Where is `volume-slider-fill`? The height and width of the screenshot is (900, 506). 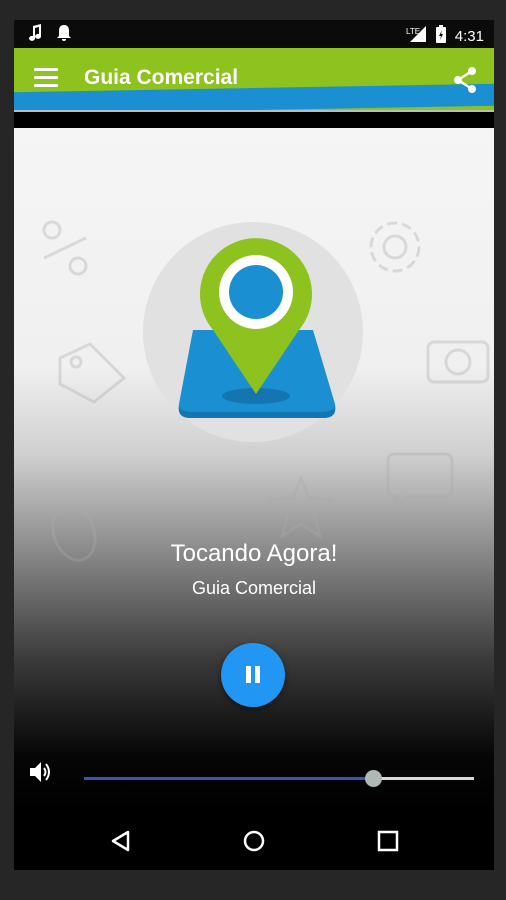
volume-slider-fill is located at coordinates (228, 778).